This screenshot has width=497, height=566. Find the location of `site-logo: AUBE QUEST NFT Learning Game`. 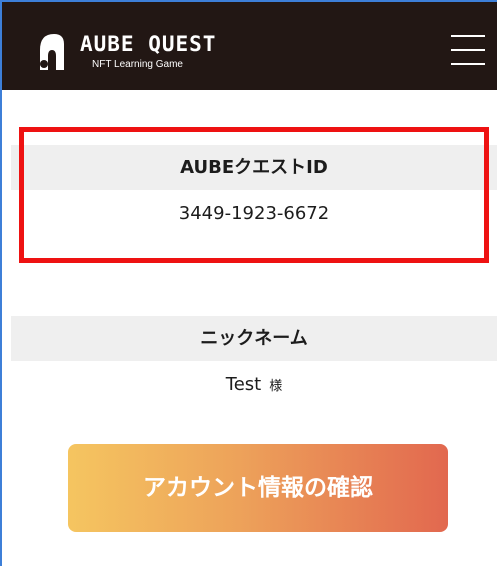

site-logo: AUBE QUEST NFT Learning Game is located at coordinates (136, 52).